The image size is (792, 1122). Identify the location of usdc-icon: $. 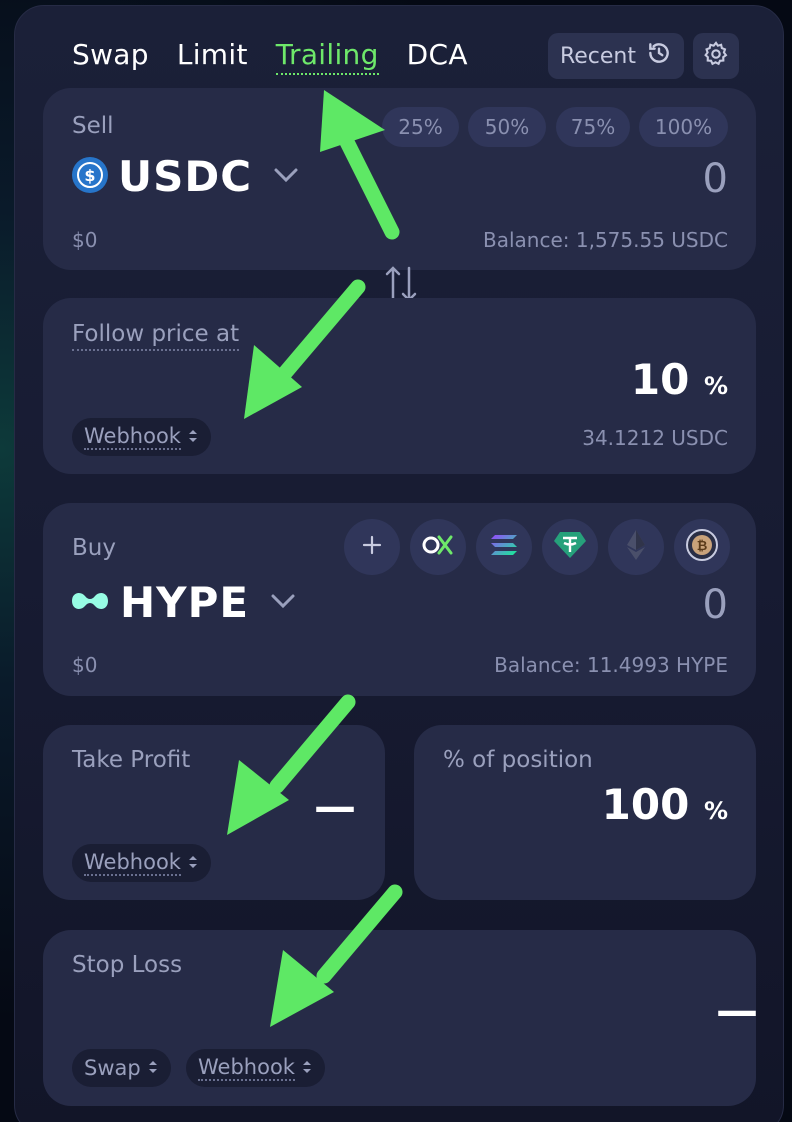
(90, 176).